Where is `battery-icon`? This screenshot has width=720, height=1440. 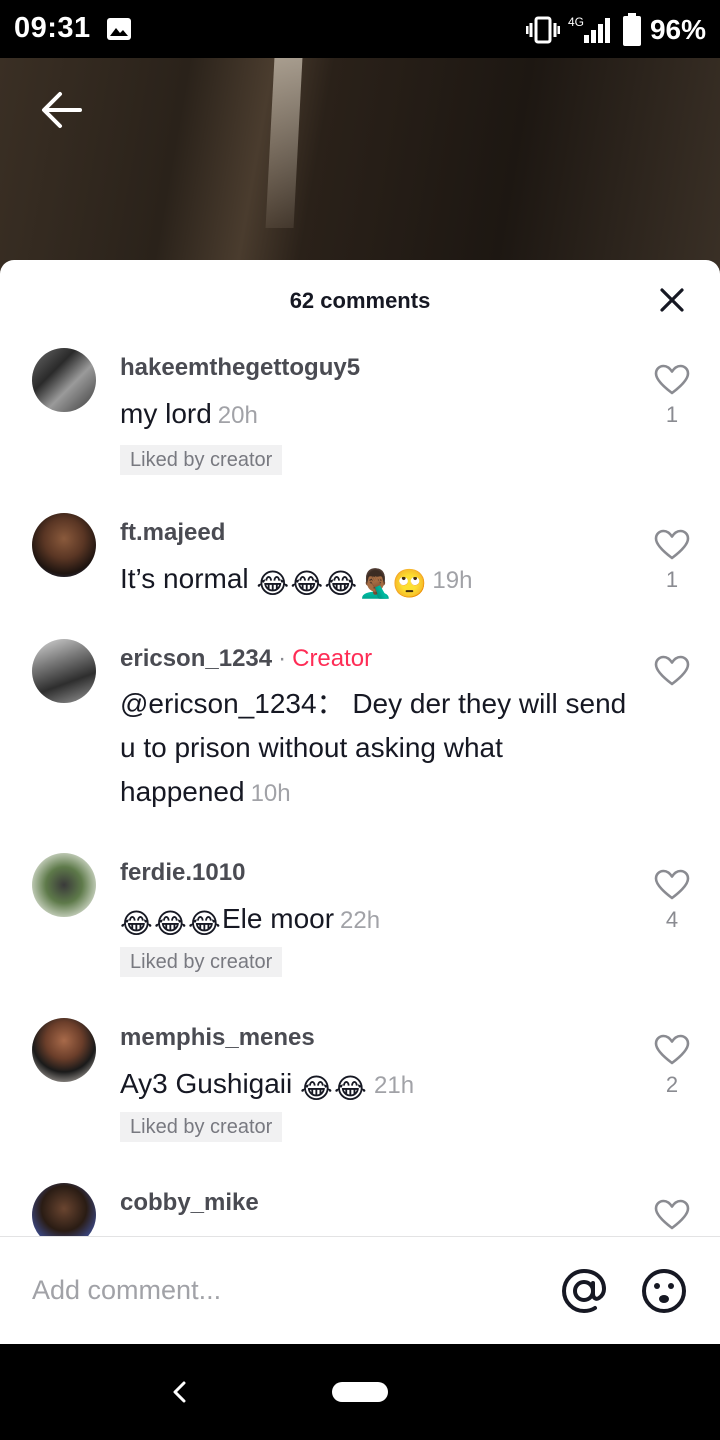
battery-icon is located at coordinates (631, 29).